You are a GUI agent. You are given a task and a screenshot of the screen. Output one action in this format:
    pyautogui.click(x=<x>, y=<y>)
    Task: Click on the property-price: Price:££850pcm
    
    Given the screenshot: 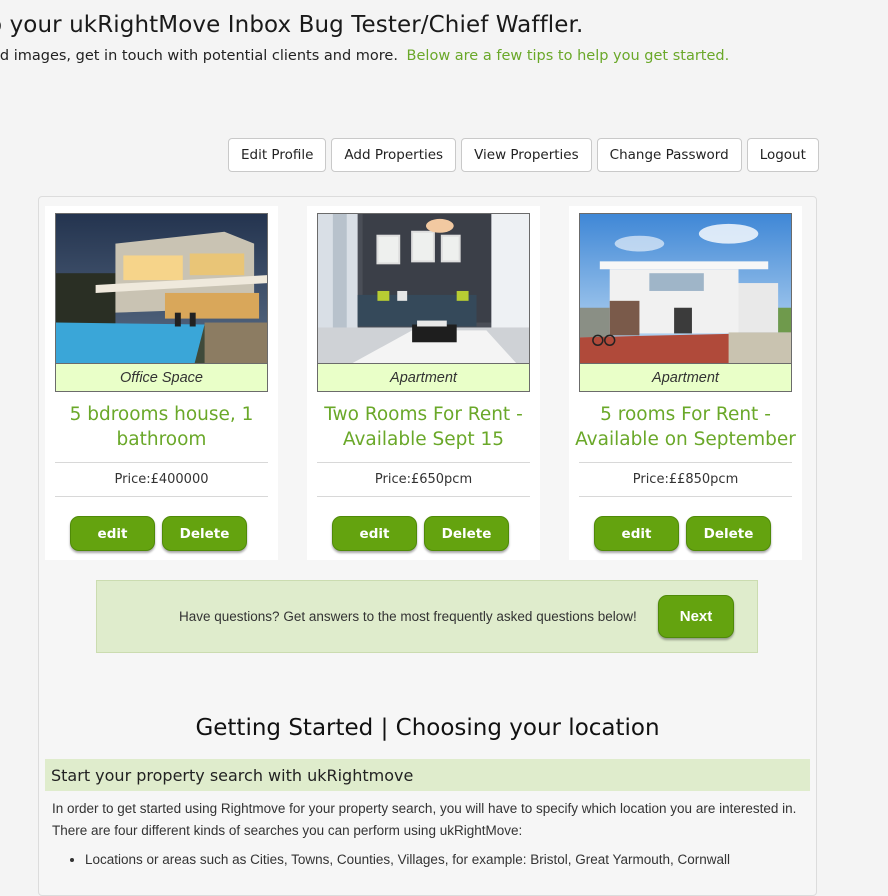 What is the action you would take?
    pyautogui.click(x=685, y=479)
    